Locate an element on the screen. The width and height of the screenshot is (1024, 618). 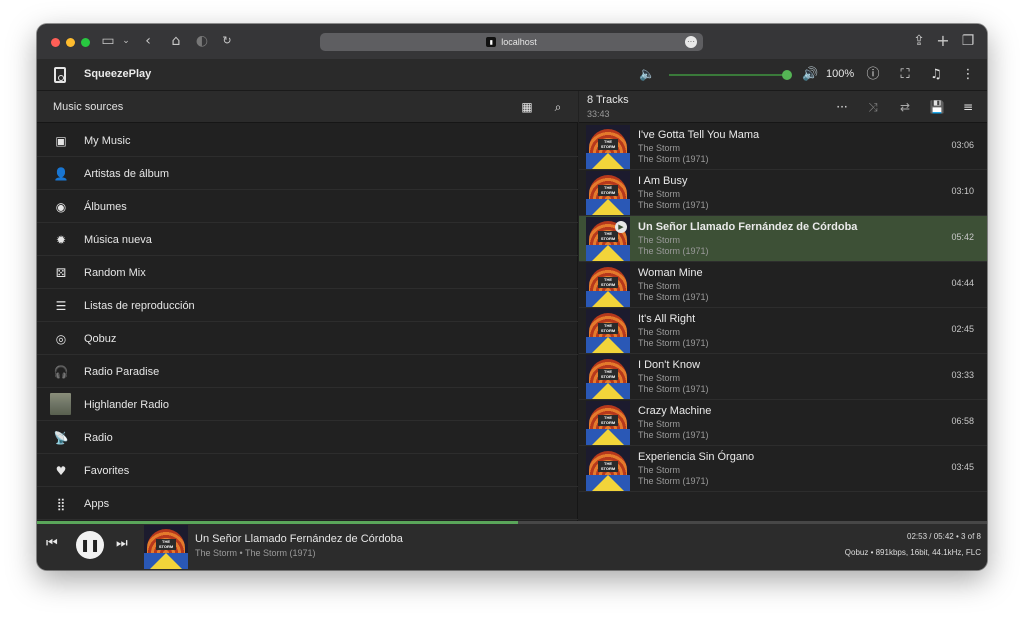
track-count: 8 Tracks is located at coordinates (608, 100).